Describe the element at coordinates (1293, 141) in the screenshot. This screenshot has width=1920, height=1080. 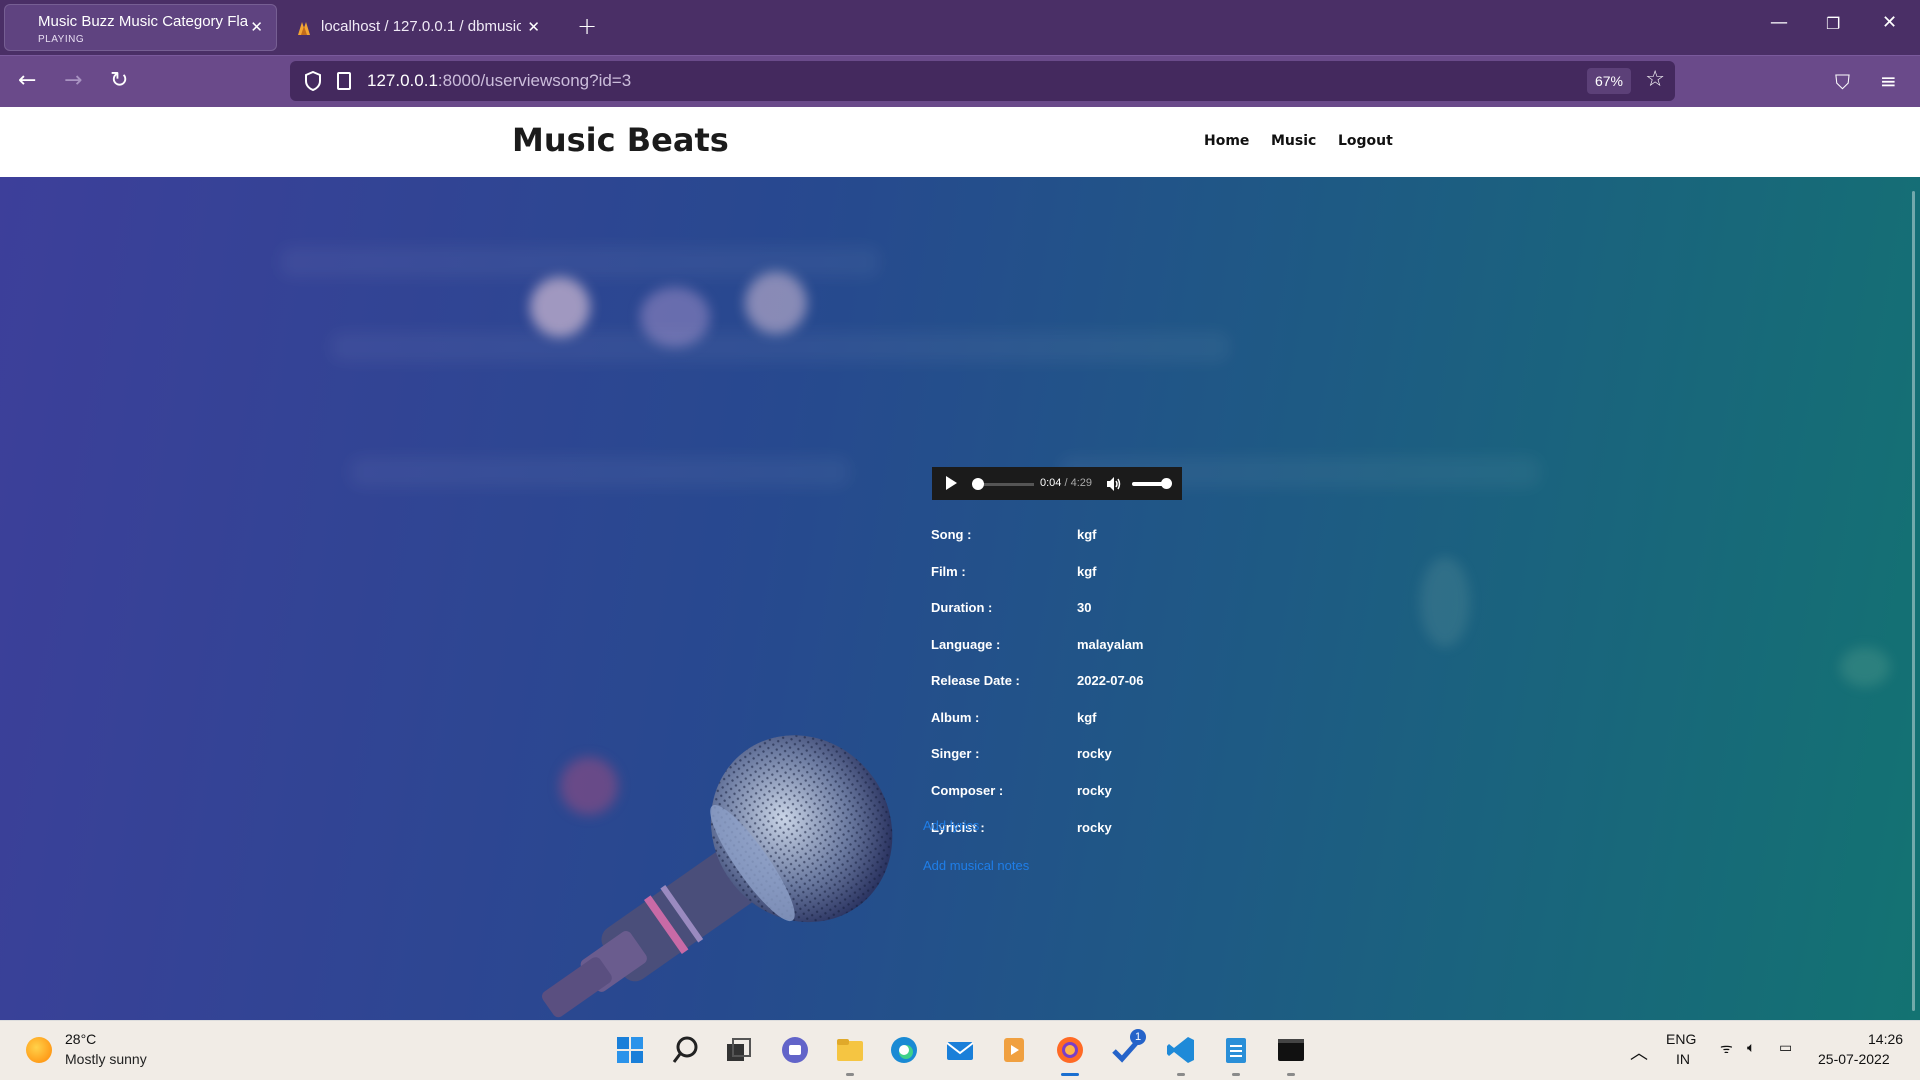
I see `nav-music-link: Music` at that location.